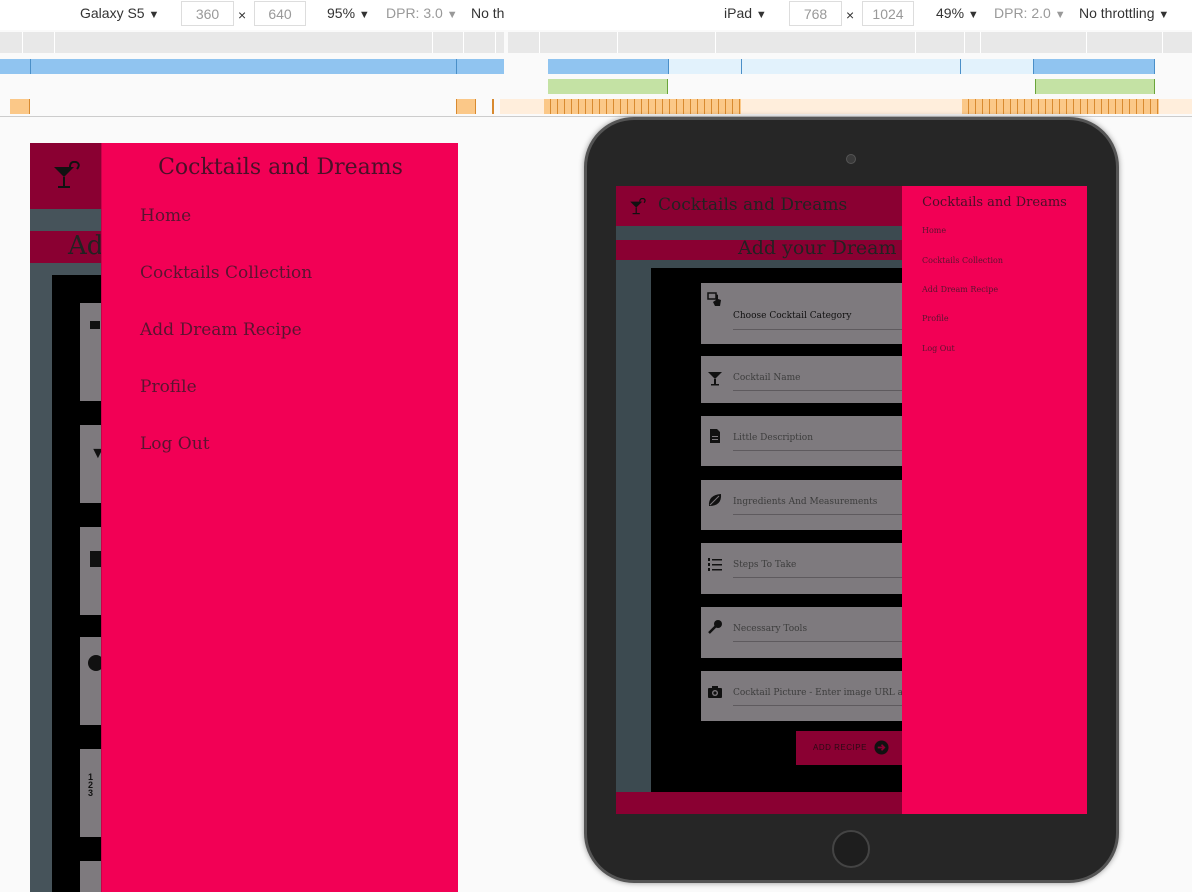 This screenshot has width=1192, height=892. I want to click on media-query-bar-max, so click(252, 66).